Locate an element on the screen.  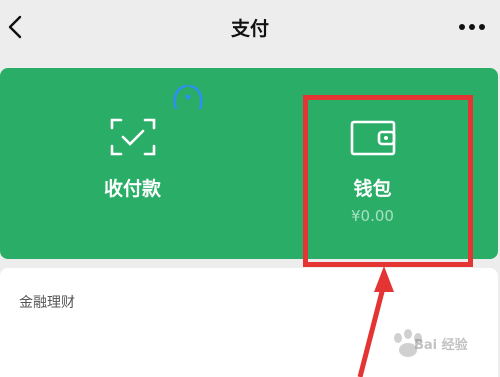
more-dots-icon is located at coordinates (472, 27).